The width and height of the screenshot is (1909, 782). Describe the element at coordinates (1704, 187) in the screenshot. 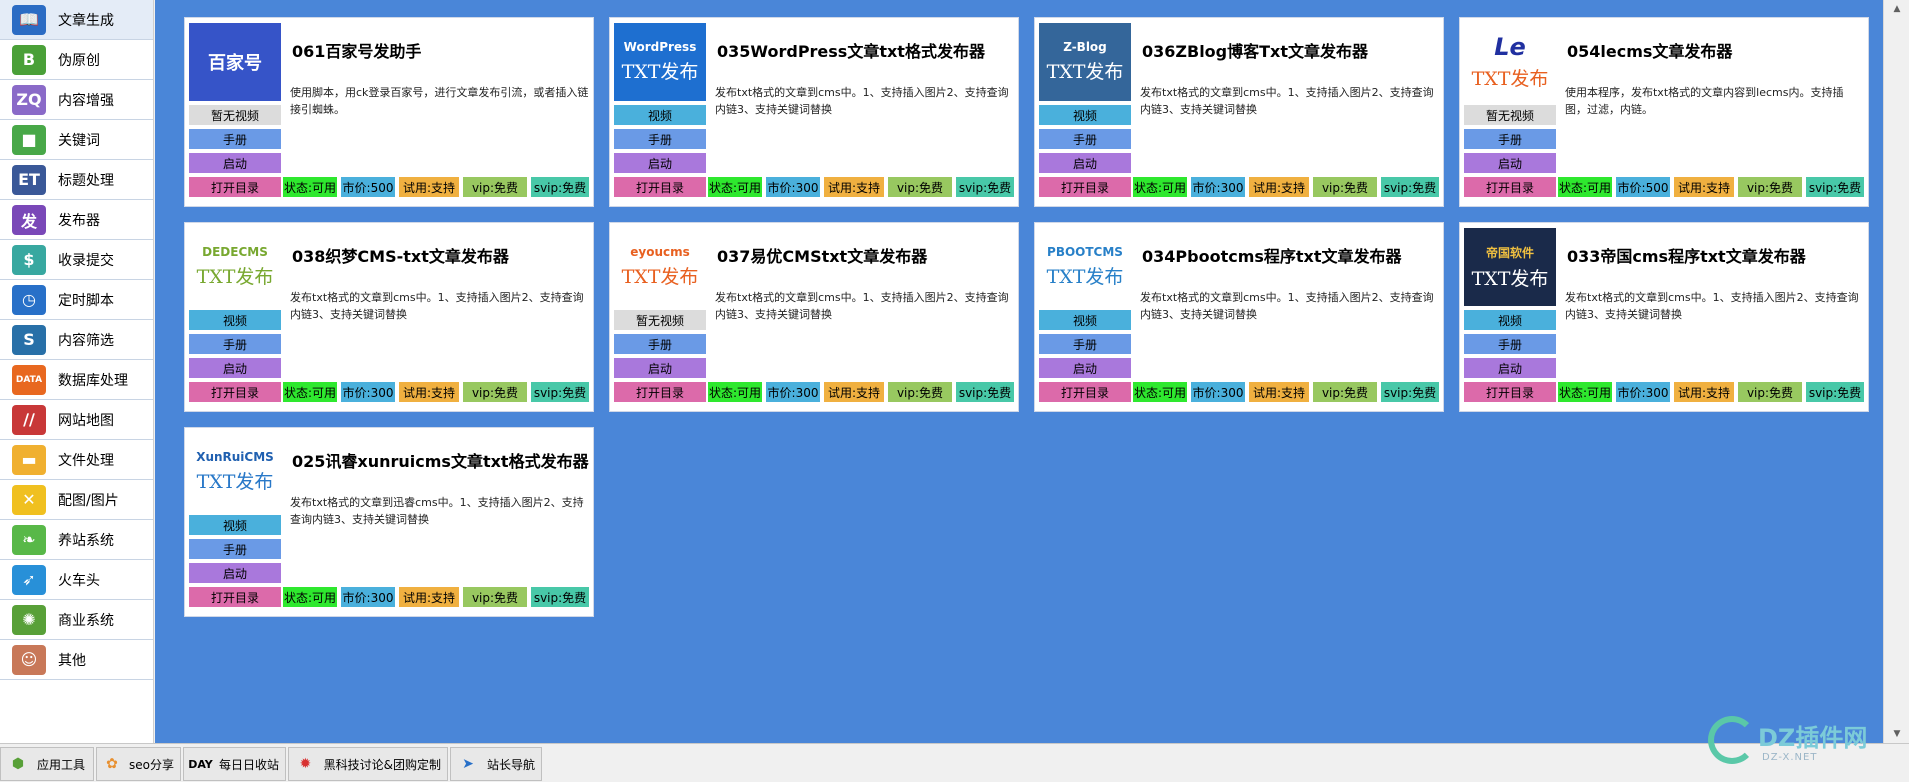

I see `trial-tag: 试用:支持` at that location.